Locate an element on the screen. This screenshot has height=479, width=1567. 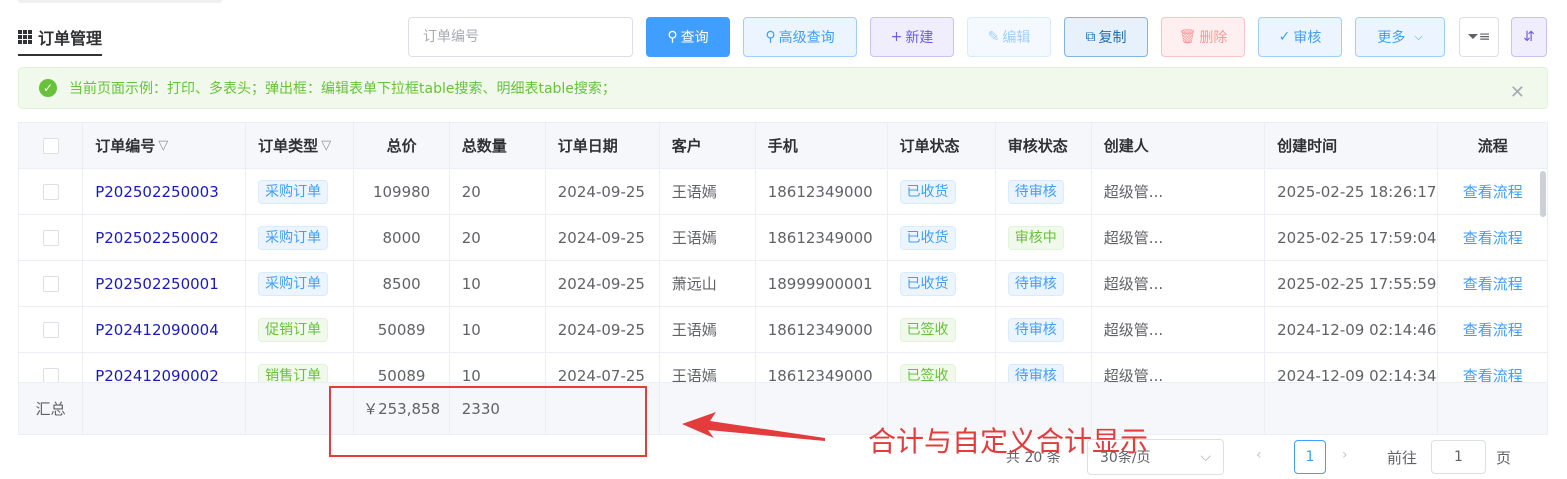
vertical-scrollbar is located at coordinates (1543, 194).